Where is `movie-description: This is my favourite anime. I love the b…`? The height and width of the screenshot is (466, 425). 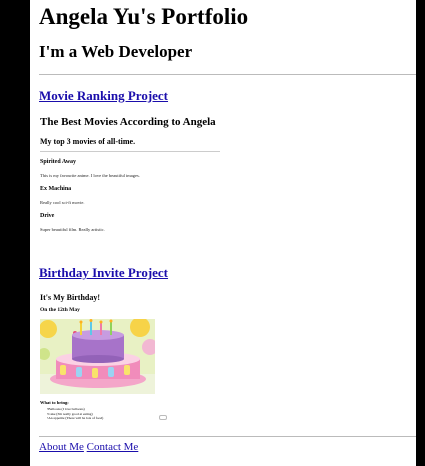
movie-description: This is my favourite anime. I love the b… is located at coordinates (90, 175).